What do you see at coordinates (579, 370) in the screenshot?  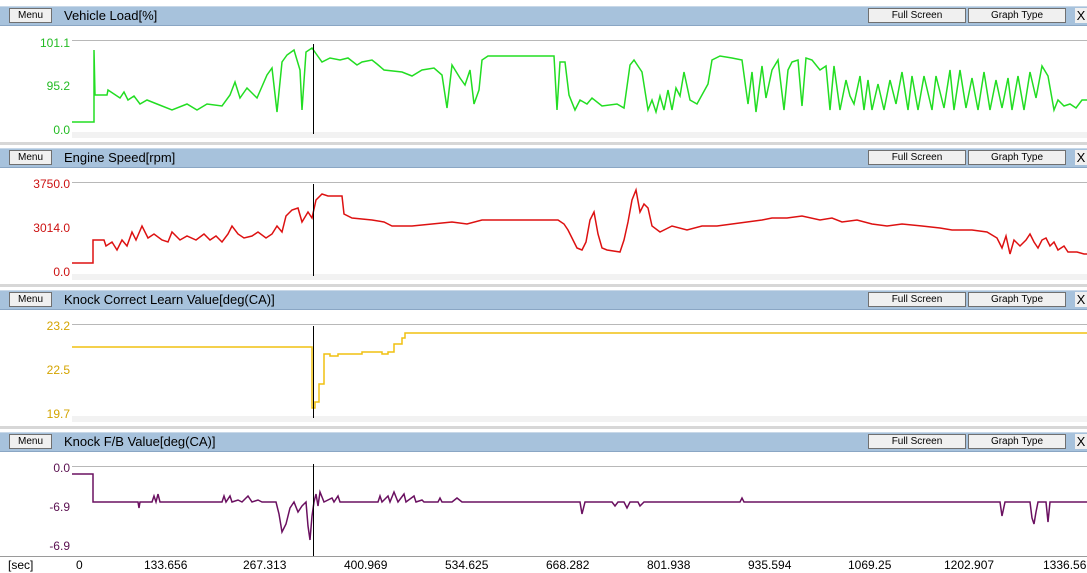 I see `knock-correct-learn-trace` at bounding box center [579, 370].